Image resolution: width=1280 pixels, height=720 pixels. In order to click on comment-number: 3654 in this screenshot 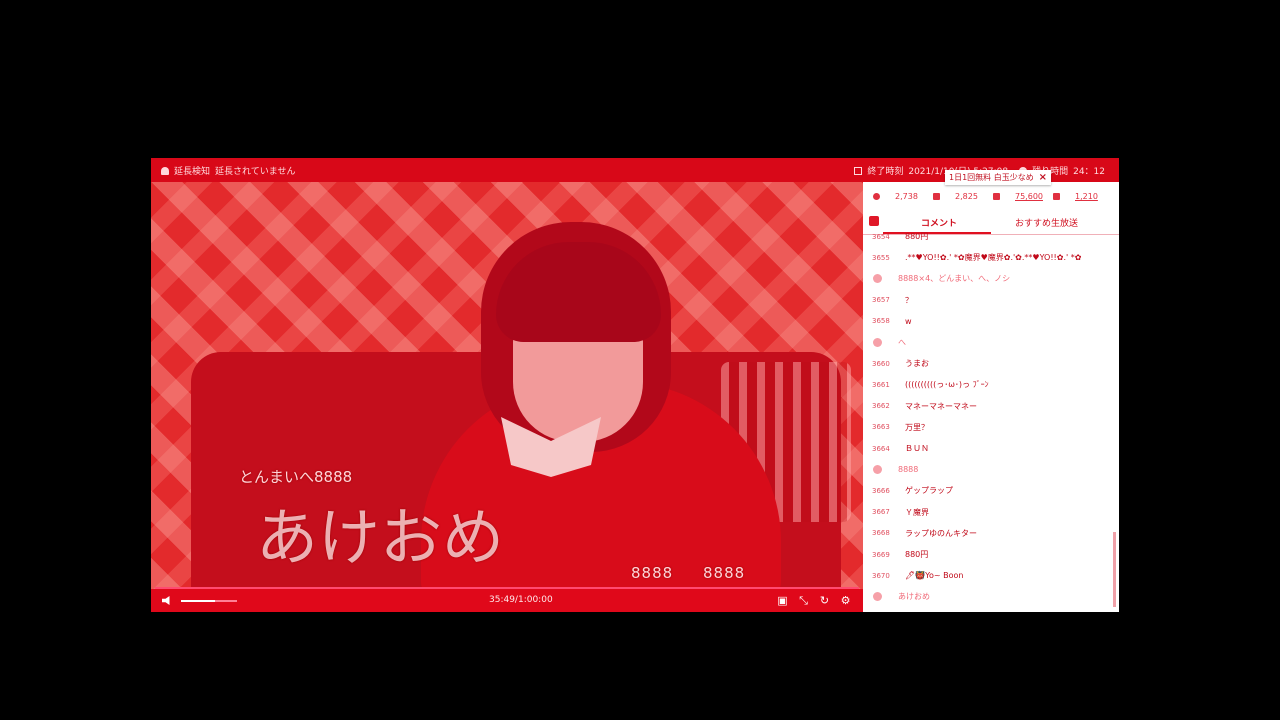, I will do `click(881, 236)`.